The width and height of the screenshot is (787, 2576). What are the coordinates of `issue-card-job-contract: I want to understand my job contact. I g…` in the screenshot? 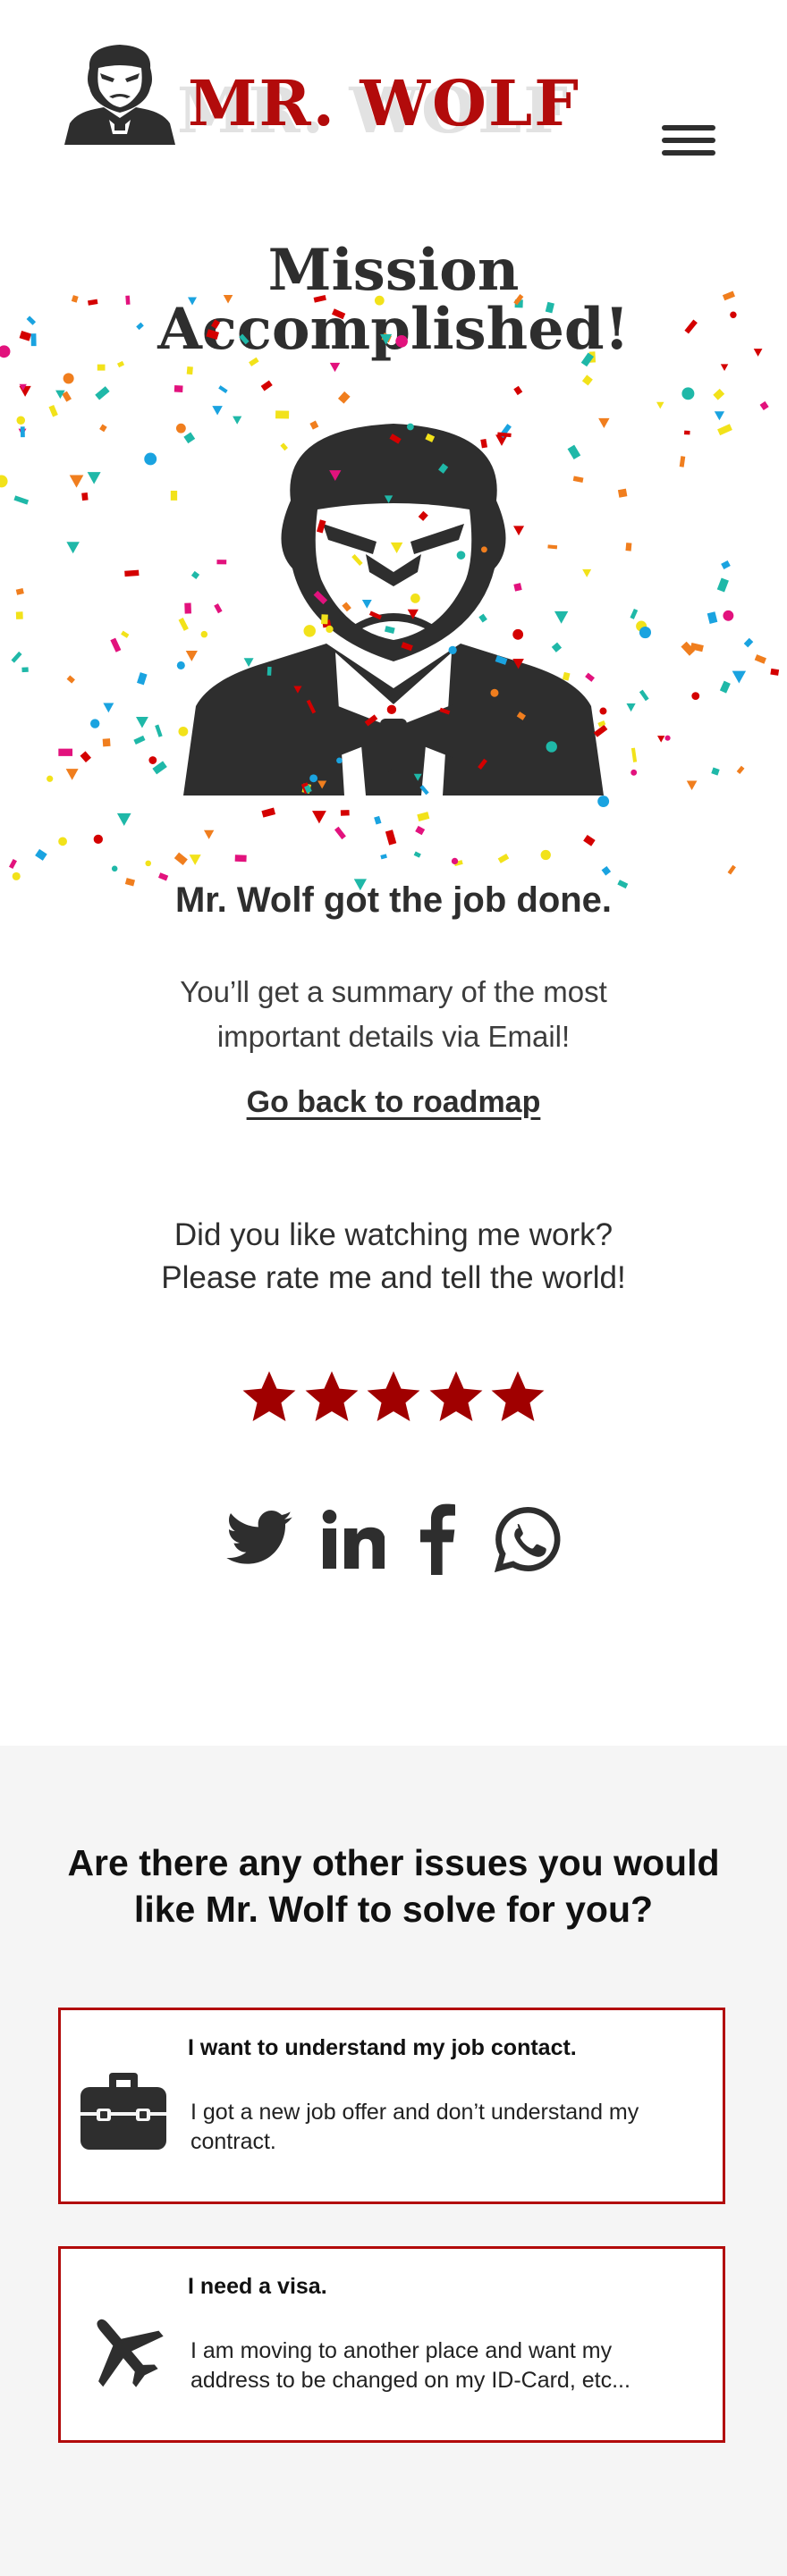 It's located at (391, 2106).